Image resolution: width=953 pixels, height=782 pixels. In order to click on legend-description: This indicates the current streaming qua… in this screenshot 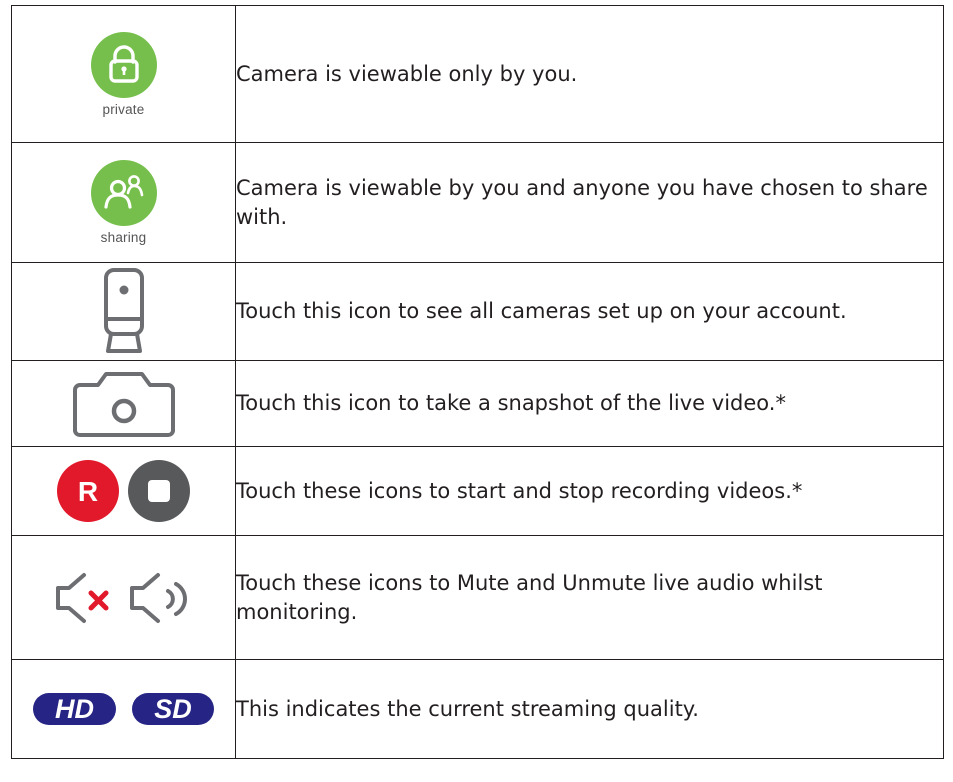, I will do `click(589, 709)`.